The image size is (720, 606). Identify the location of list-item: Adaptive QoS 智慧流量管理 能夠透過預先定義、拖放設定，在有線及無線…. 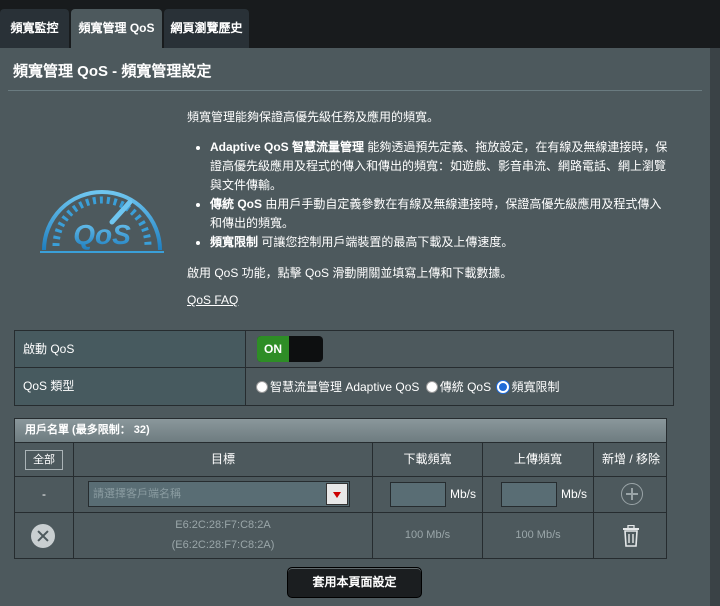
(441, 166).